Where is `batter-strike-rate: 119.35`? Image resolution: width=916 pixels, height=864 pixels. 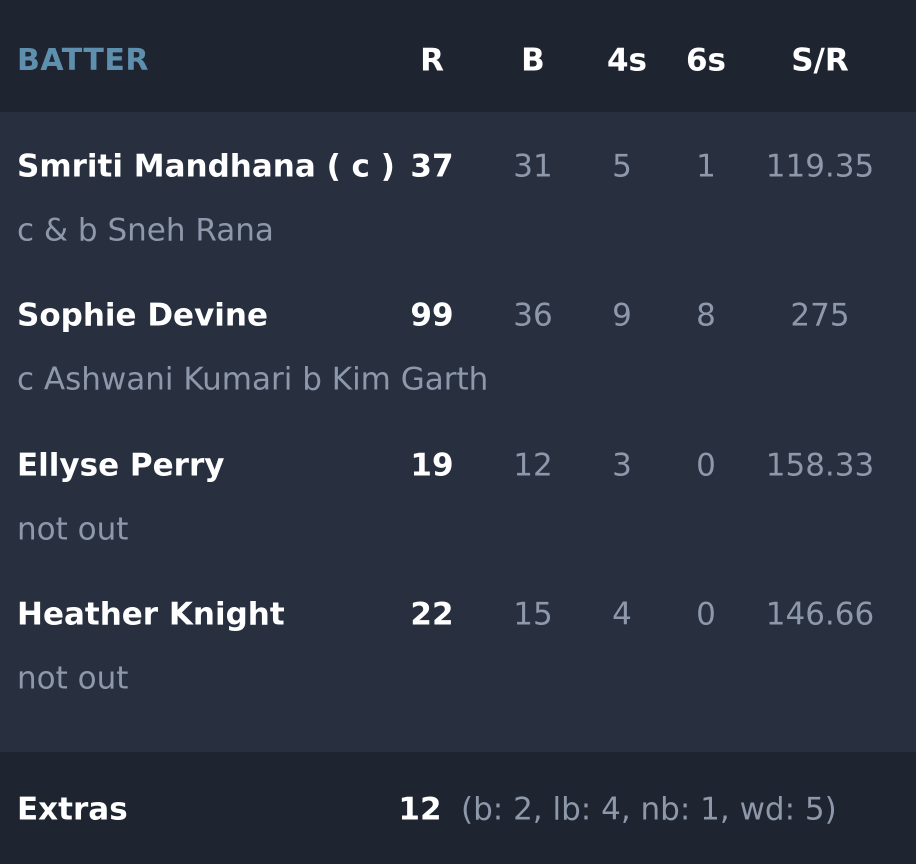
batter-strike-rate: 119.35 is located at coordinates (820, 166).